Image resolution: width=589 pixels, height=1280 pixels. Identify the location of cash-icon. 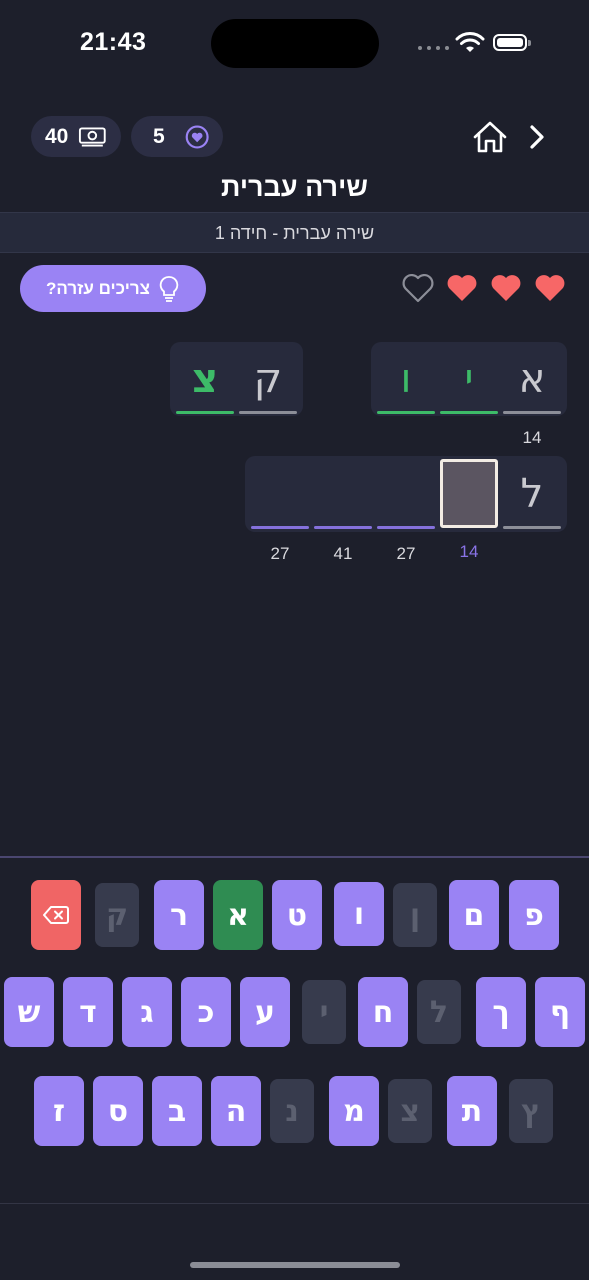
(93, 136).